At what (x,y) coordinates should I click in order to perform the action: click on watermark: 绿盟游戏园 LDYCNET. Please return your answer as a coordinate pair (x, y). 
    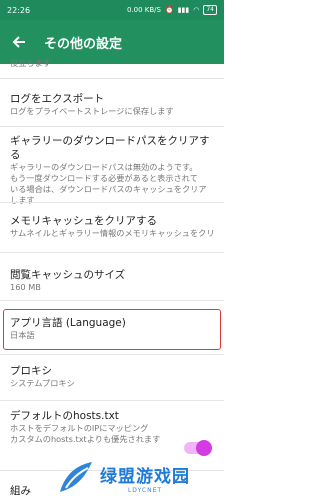
    Looking at the image, I should click on (140, 477).